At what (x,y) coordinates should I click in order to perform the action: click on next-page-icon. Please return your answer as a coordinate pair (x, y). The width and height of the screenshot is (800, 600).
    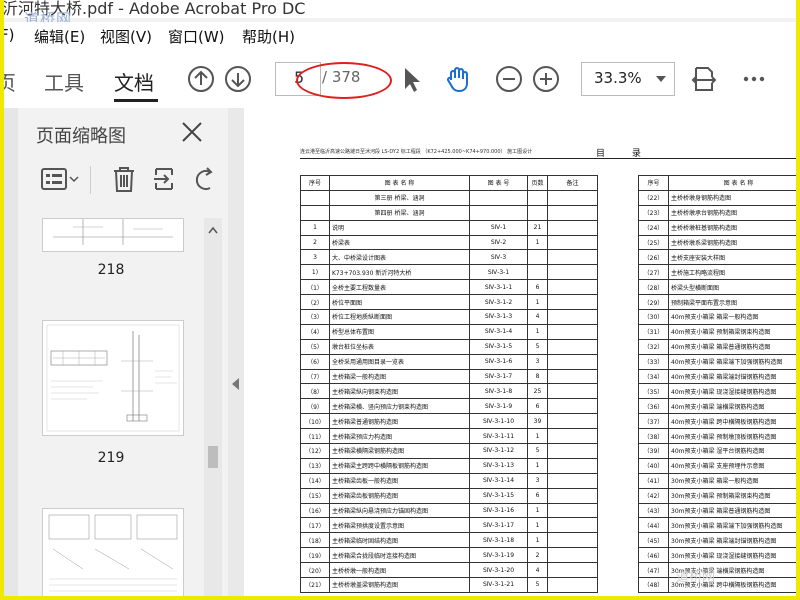
    Looking at the image, I should click on (238, 79).